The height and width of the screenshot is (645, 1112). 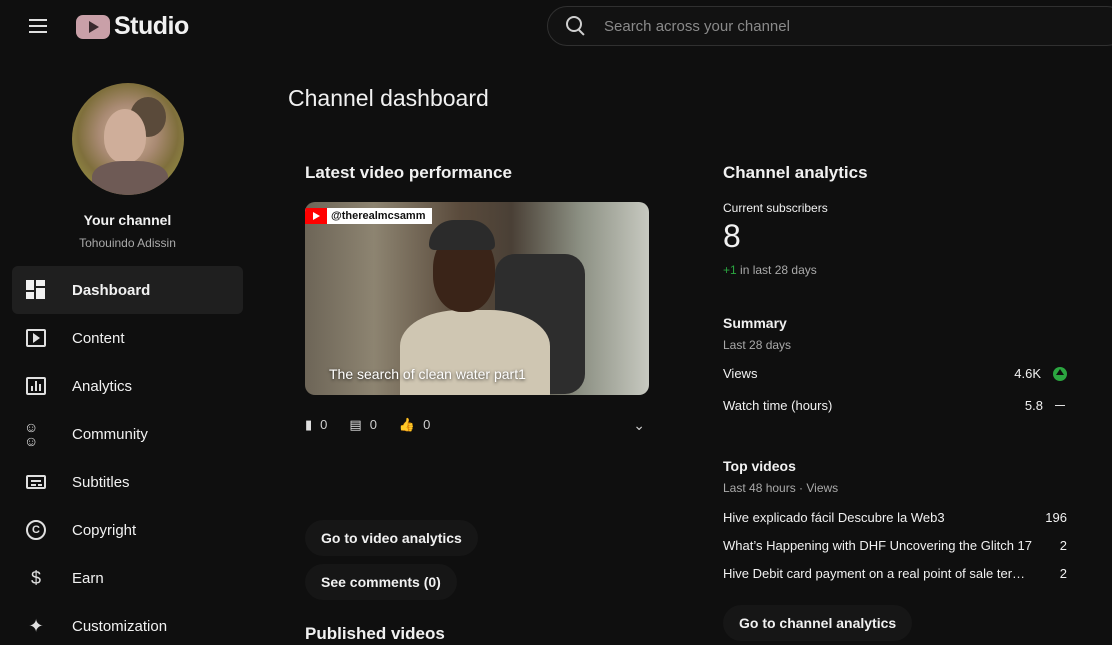 I want to click on sidebar-item-subtitles: Subtitles, so click(x=127, y=482).